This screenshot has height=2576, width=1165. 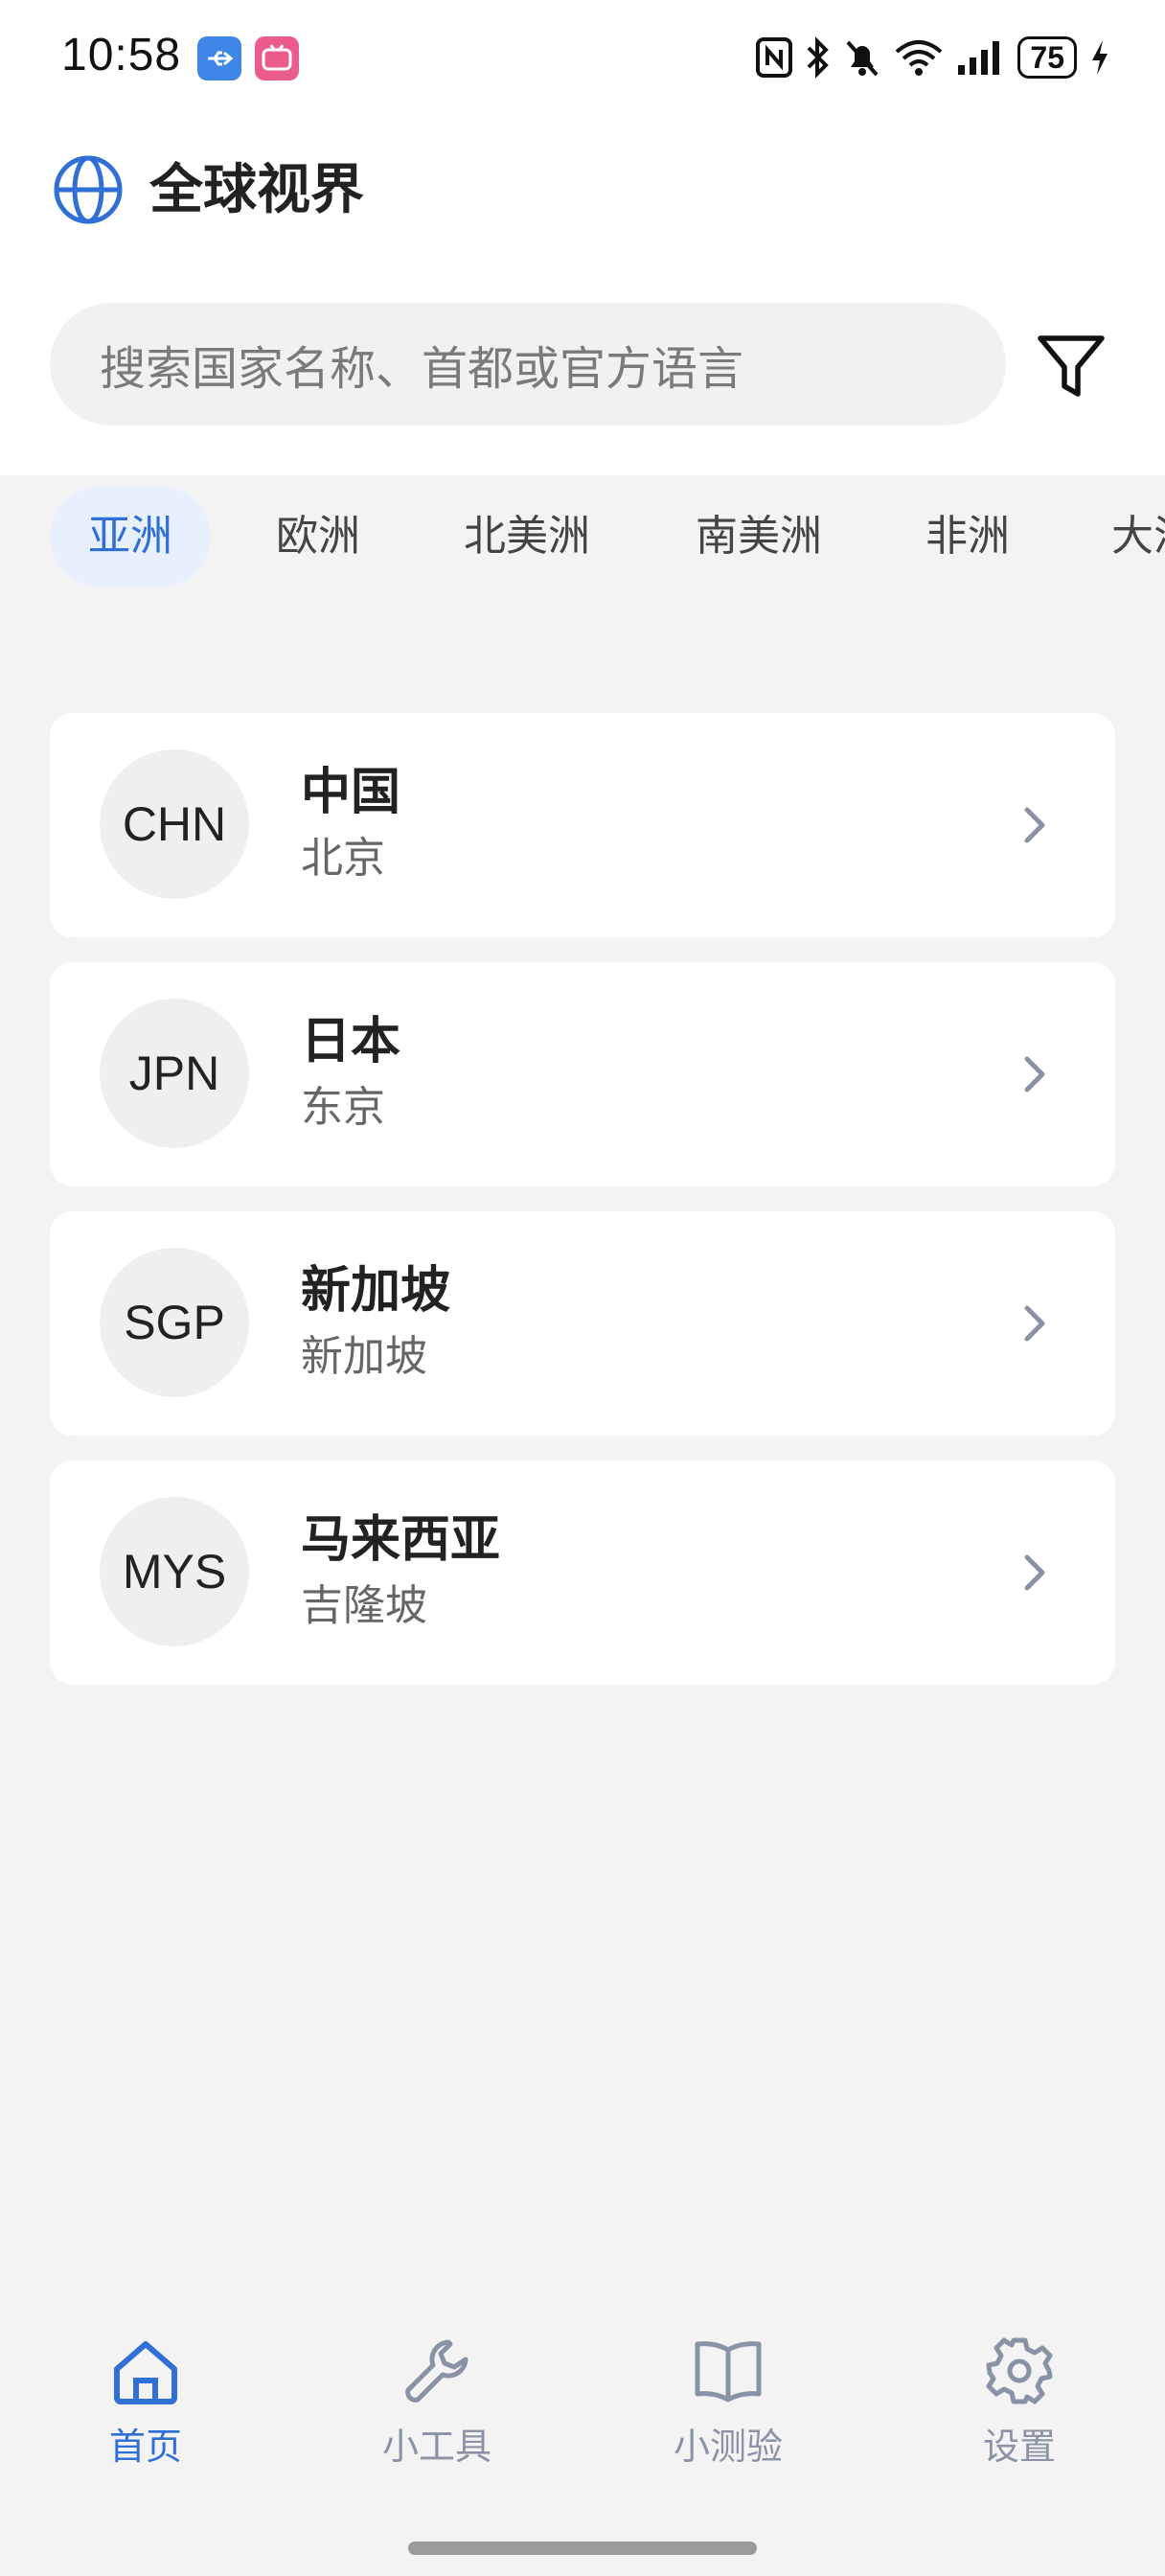 I want to click on tab-south-america: 南美洲, so click(x=758, y=536).